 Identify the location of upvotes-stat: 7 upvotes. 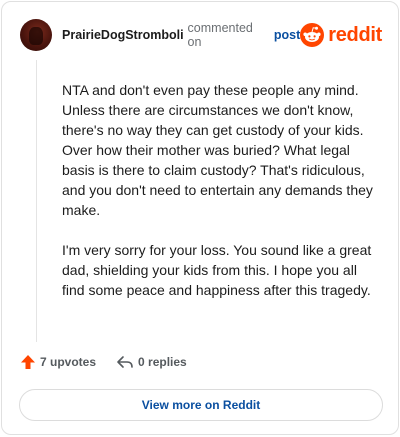
(58, 362).